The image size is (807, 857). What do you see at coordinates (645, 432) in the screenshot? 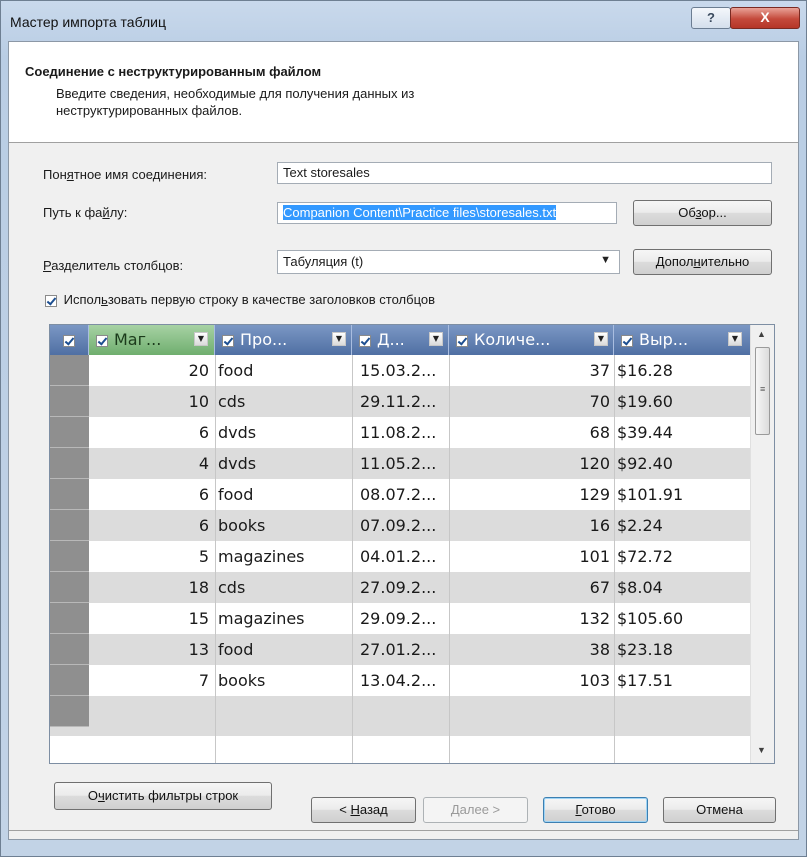
I see `cell-revenue: $39.44` at bounding box center [645, 432].